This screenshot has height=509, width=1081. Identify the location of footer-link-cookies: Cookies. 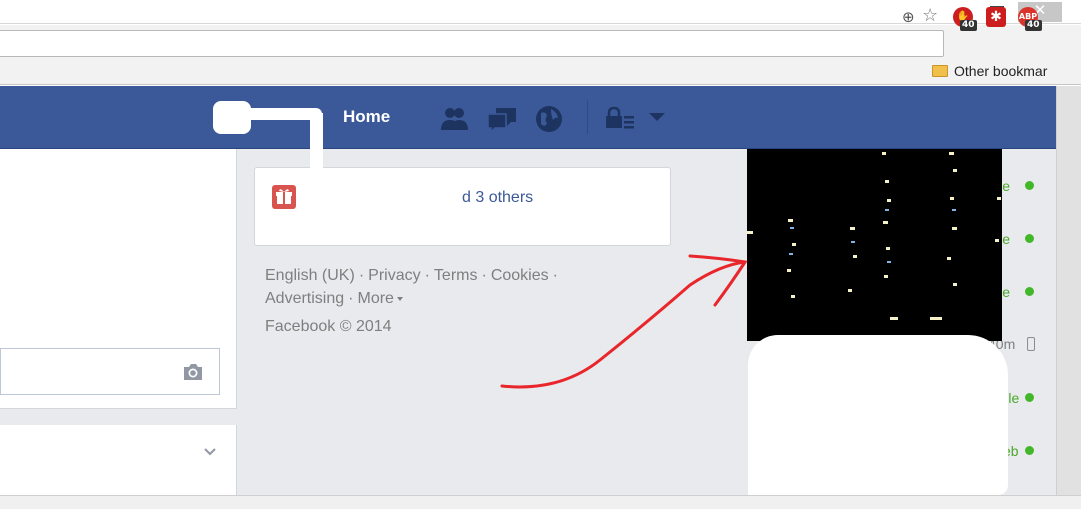
(520, 275).